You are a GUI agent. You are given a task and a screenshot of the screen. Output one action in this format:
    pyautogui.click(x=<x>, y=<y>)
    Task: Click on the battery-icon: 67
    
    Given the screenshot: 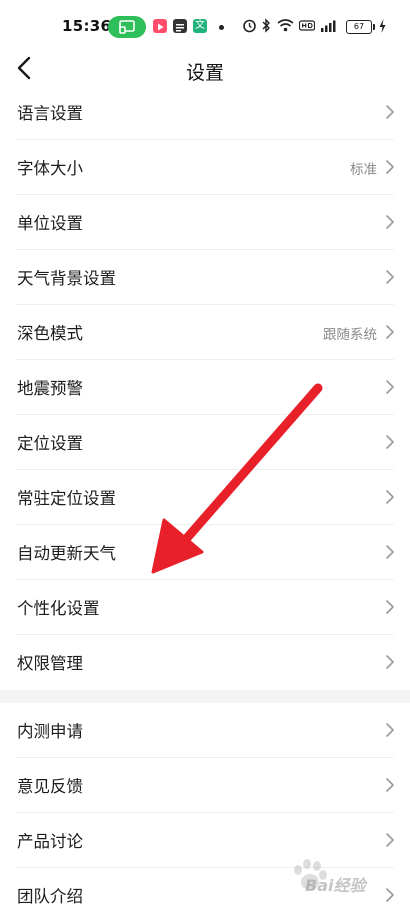 What is the action you would take?
    pyautogui.click(x=359, y=27)
    